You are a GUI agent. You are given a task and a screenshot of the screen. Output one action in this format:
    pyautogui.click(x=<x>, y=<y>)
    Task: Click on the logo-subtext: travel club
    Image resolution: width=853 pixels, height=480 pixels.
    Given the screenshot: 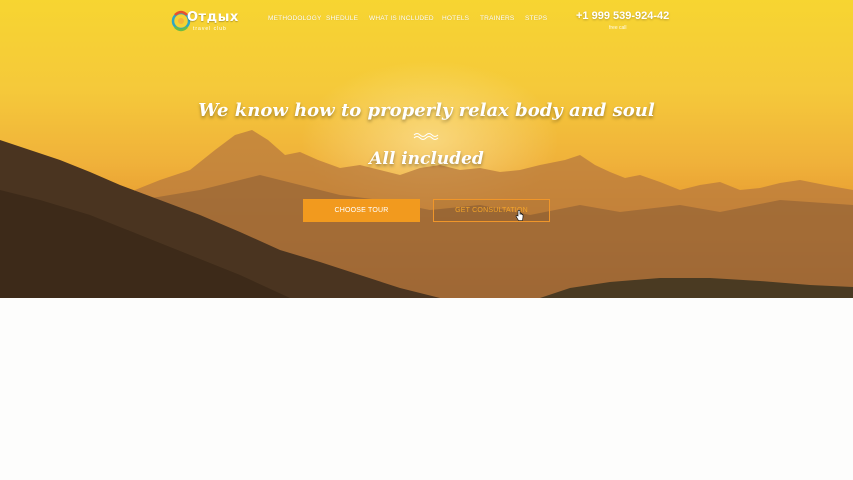 What is the action you would take?
    pyautogui.click(x=210, y=29)
    